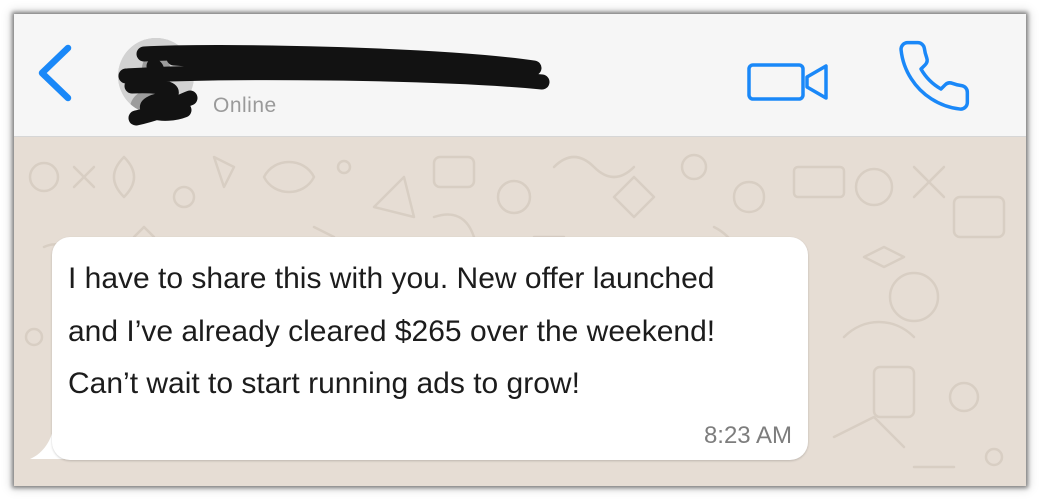 The image size is (1046, 504). Describe the element at coordinates (747, 435) in the screenshot. I see `message-timestamp: 8:23 AM` at that location.